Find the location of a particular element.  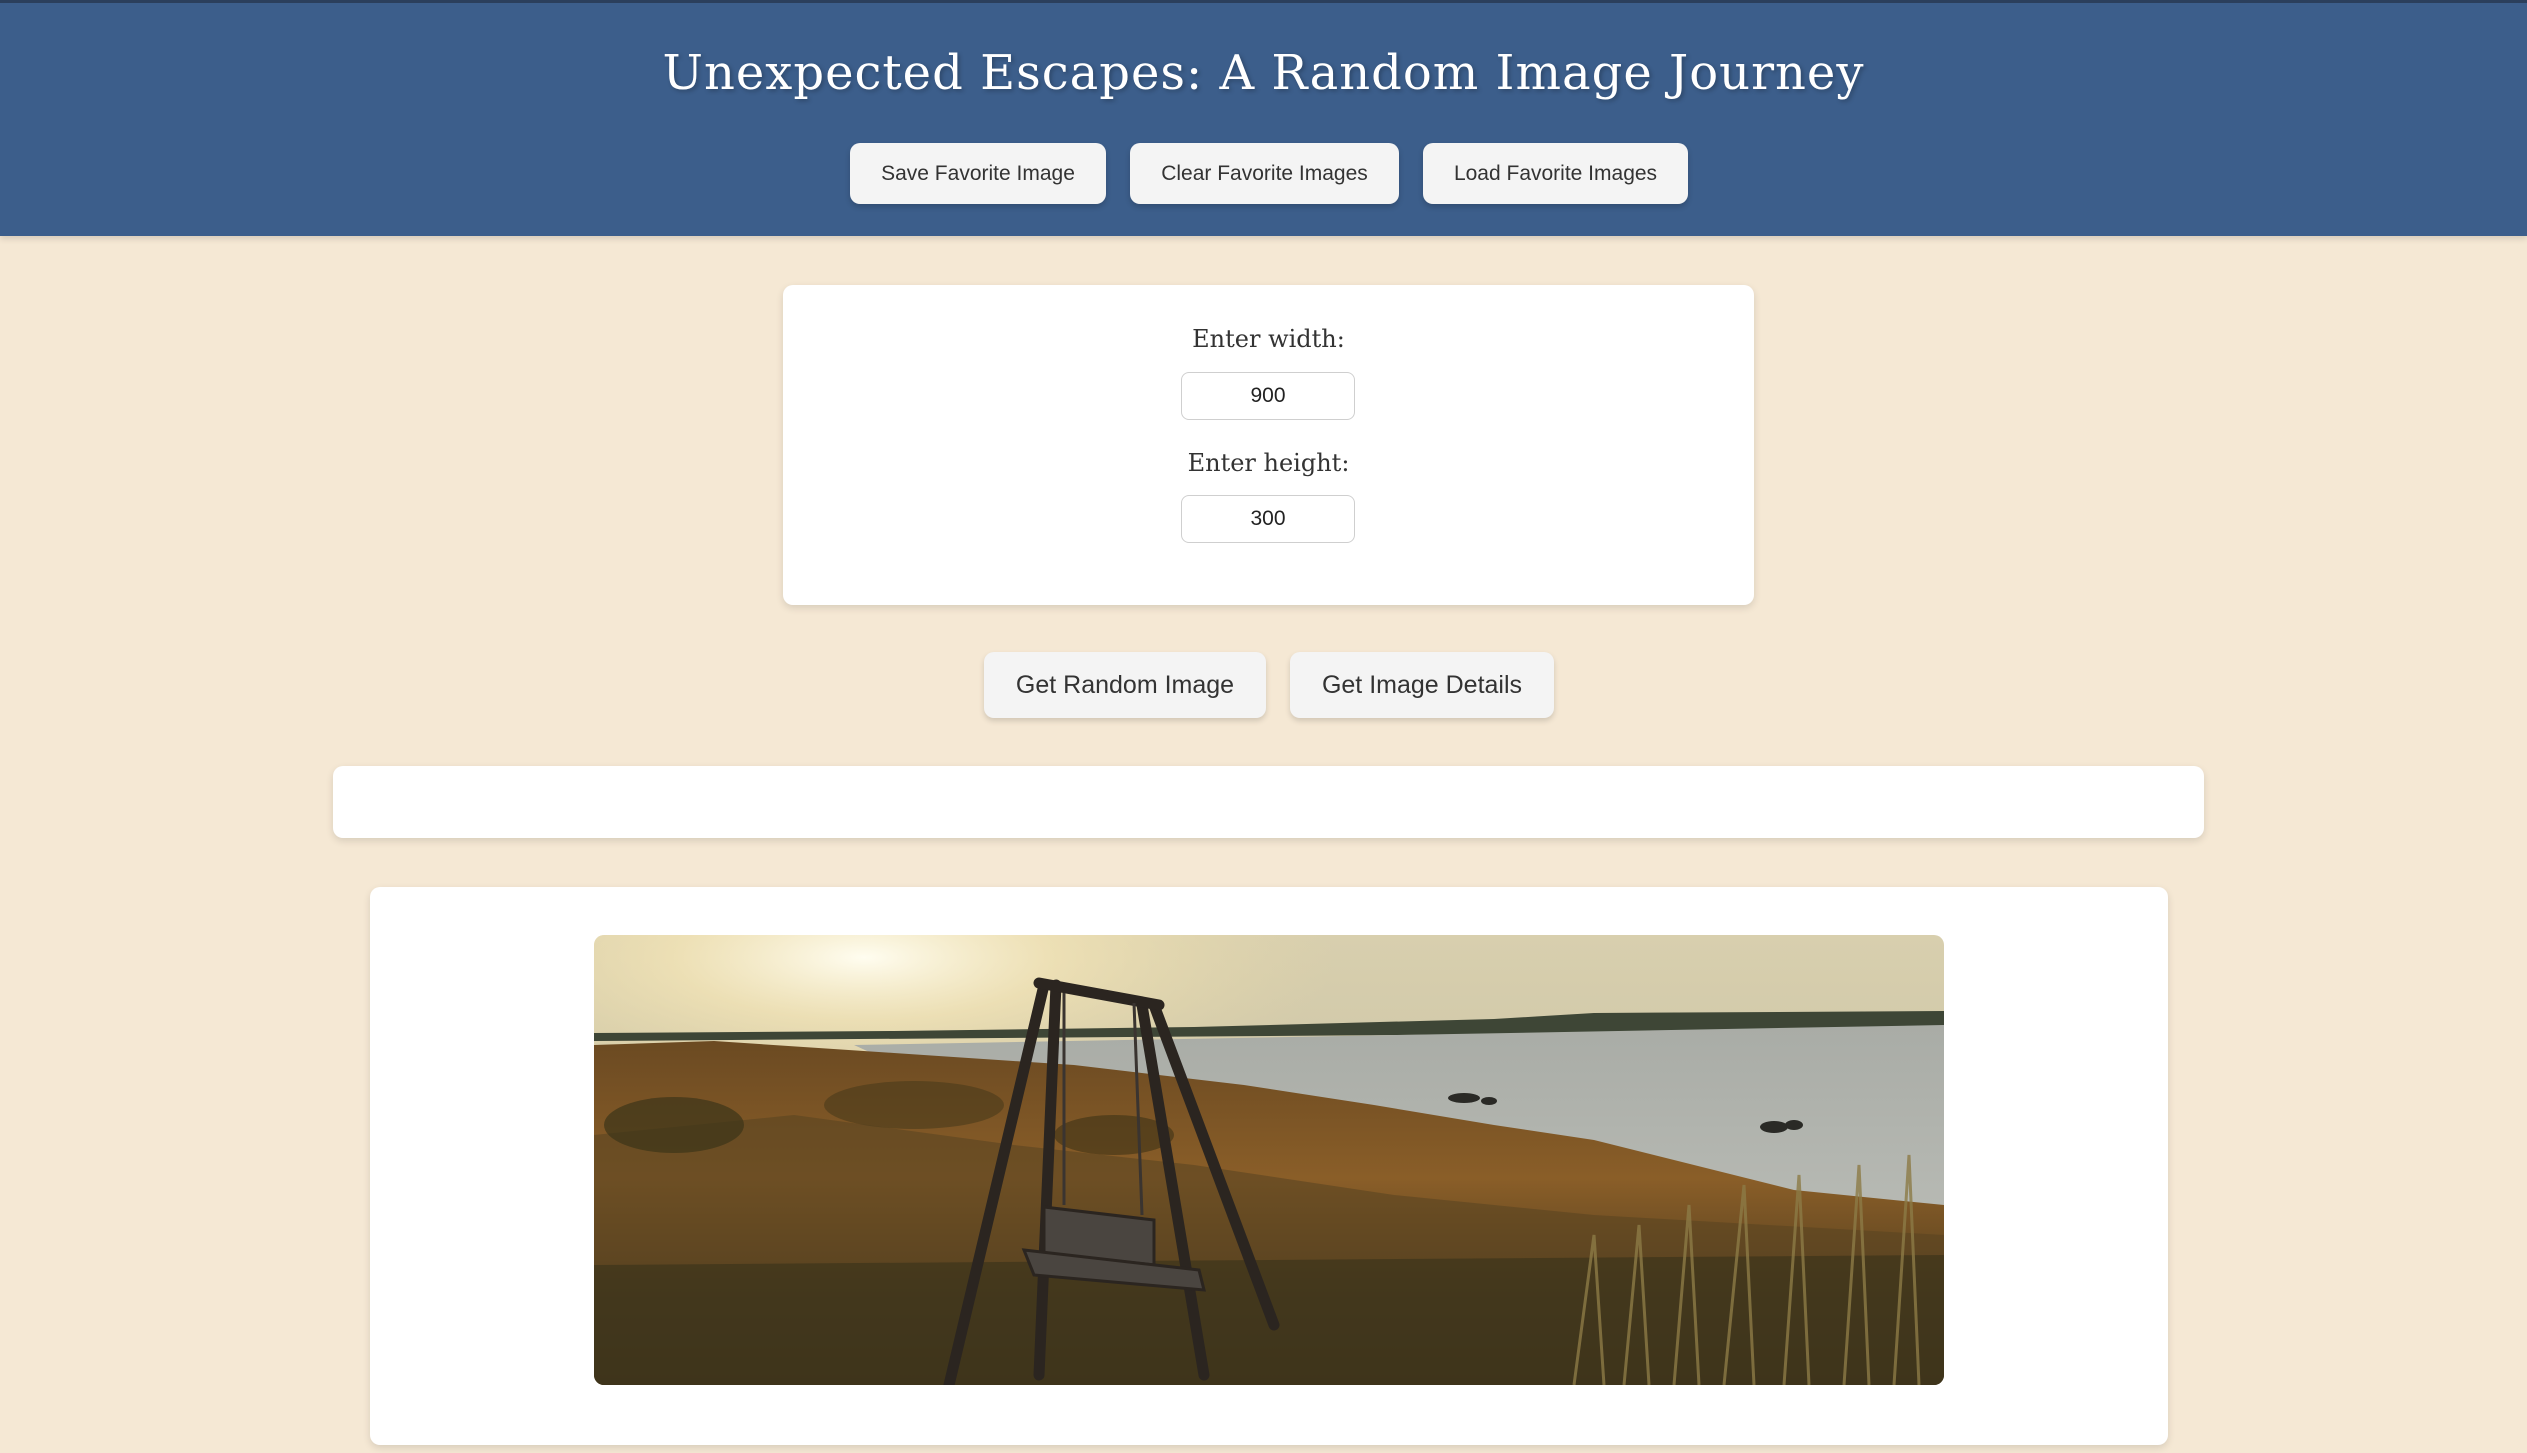

image-details-panel is located at coordinates (1268, 802).